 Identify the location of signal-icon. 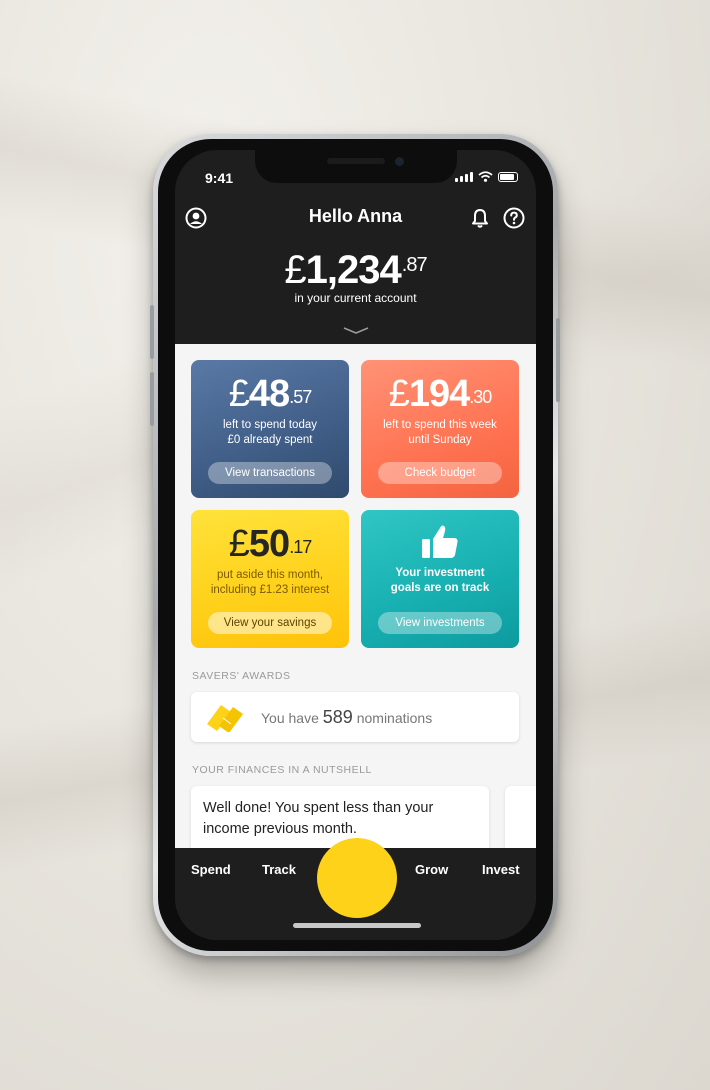
(464, 176).